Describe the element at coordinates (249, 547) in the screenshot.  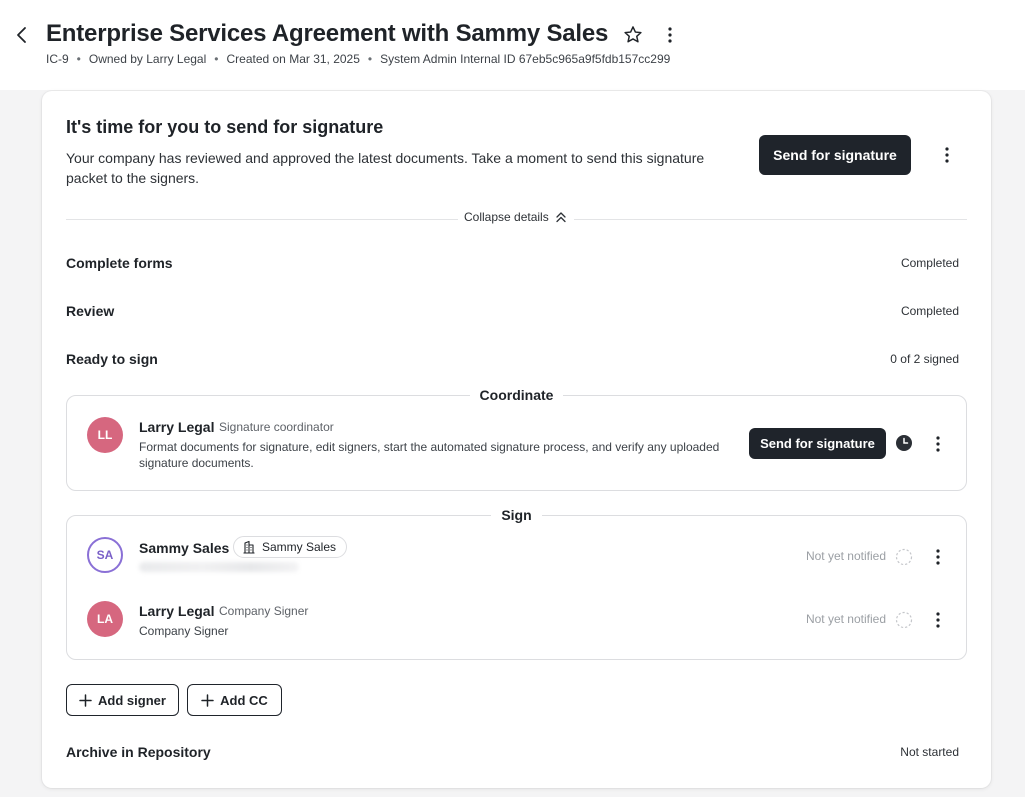
I see `building-icon` at that location.